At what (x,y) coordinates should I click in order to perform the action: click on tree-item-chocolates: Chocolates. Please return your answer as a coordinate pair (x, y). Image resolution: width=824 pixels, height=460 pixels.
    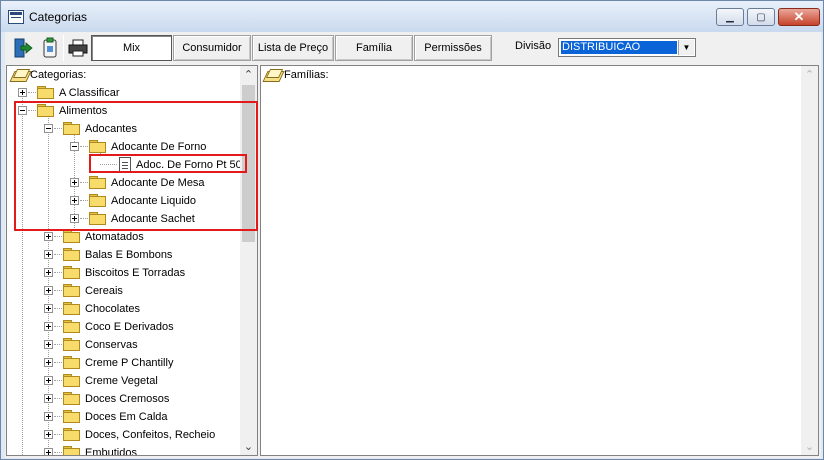
    Looking at the image, I should click on (124, 309).